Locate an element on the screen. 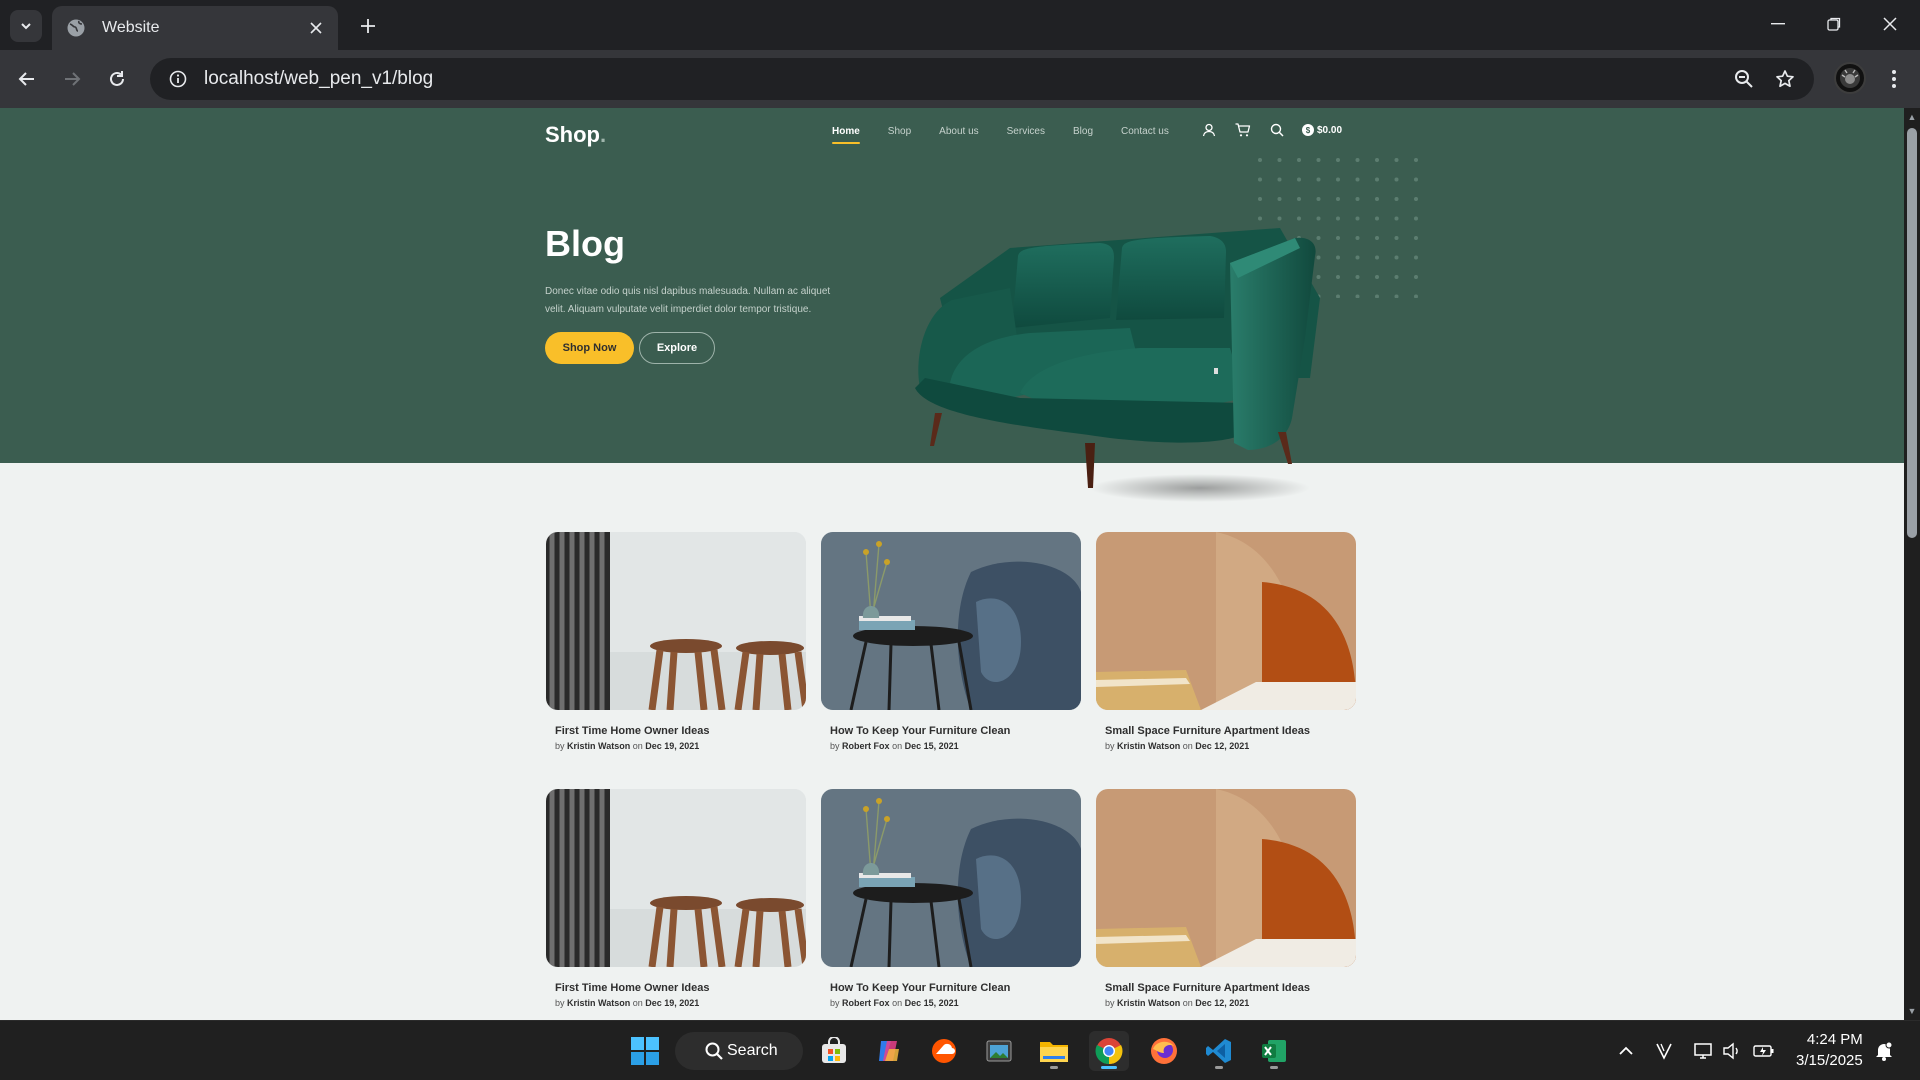 The width and height of the screenshot is (1920, 1080). forward-button is located at coordinates (72, 79).